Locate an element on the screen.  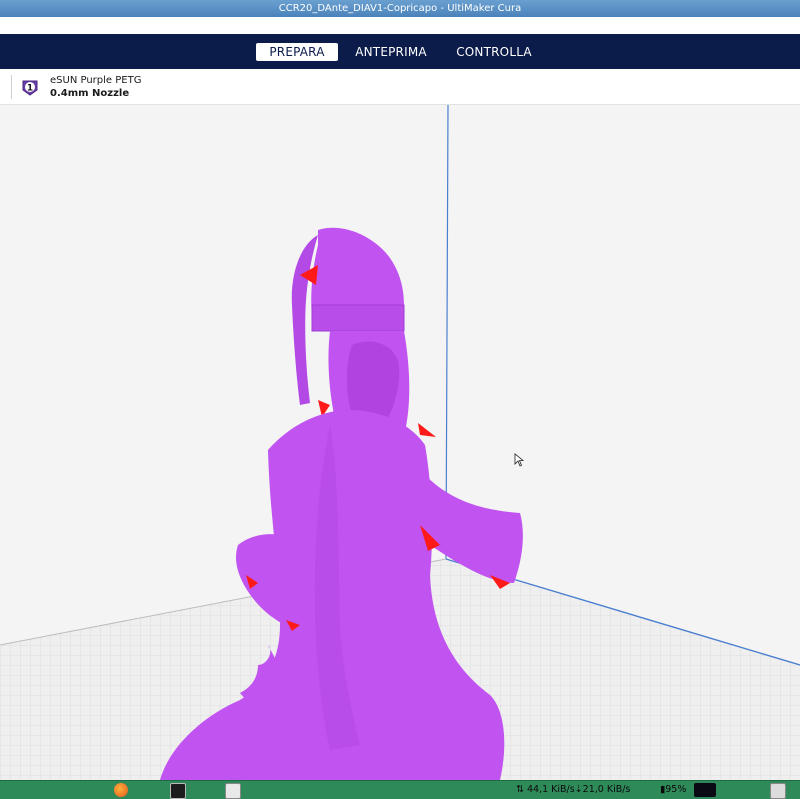
menu-bar is located at coordinates (400, 26).